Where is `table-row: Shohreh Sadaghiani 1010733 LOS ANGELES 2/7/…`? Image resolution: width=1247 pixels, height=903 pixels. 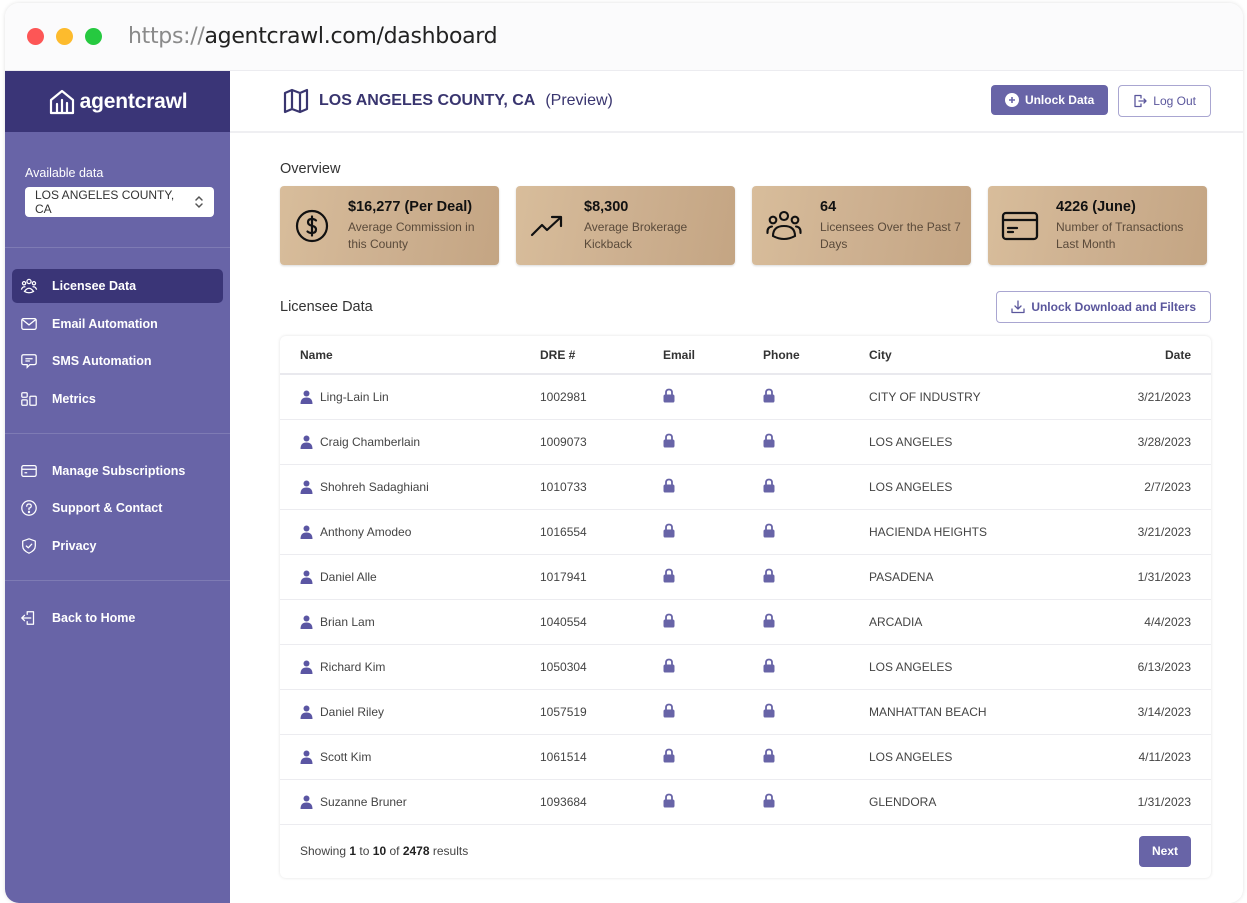
table-row: Shohreh Sadaghiani 1010733 LOS ANGELES 2/7/… is located at coordinates (745, 487).